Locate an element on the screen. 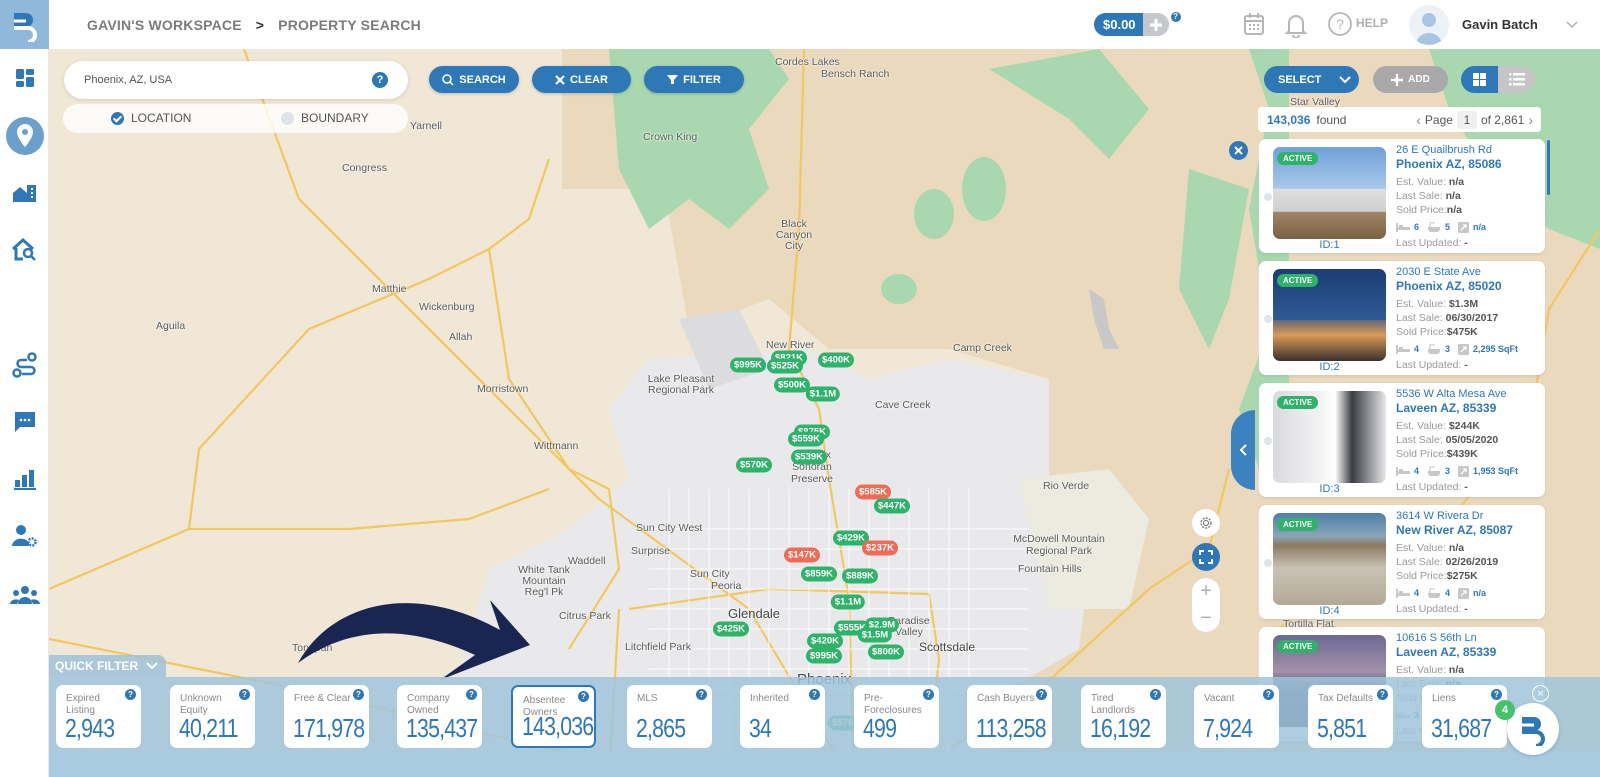 The height and width of the screenshot is (777, 1600). zoom-in-button: + is located at coordinates (1206, 591).